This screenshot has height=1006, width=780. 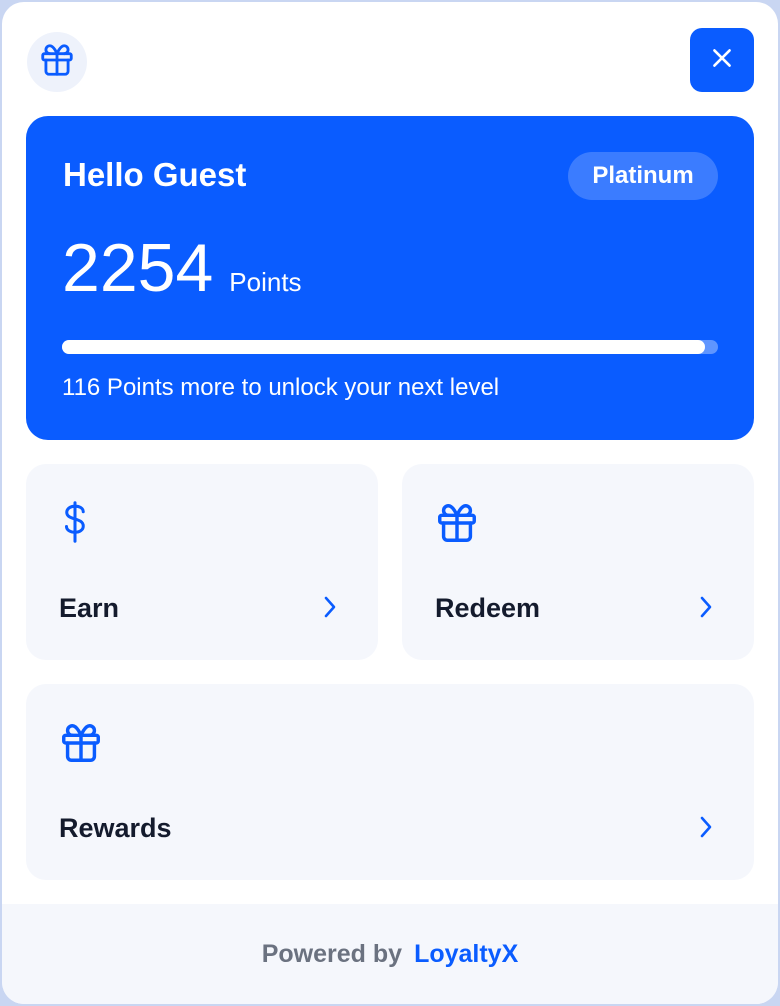 I want to click on footer: Powered by LoyaltyX, so click(x=390, y=954).